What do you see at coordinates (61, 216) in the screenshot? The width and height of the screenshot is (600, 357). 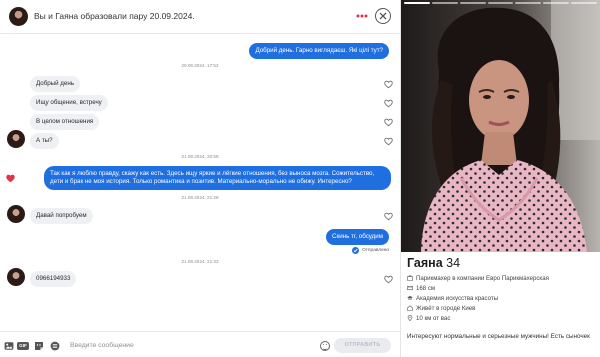 I see `message-incoming: Давай попробуем` at bounding box center [61, 216].